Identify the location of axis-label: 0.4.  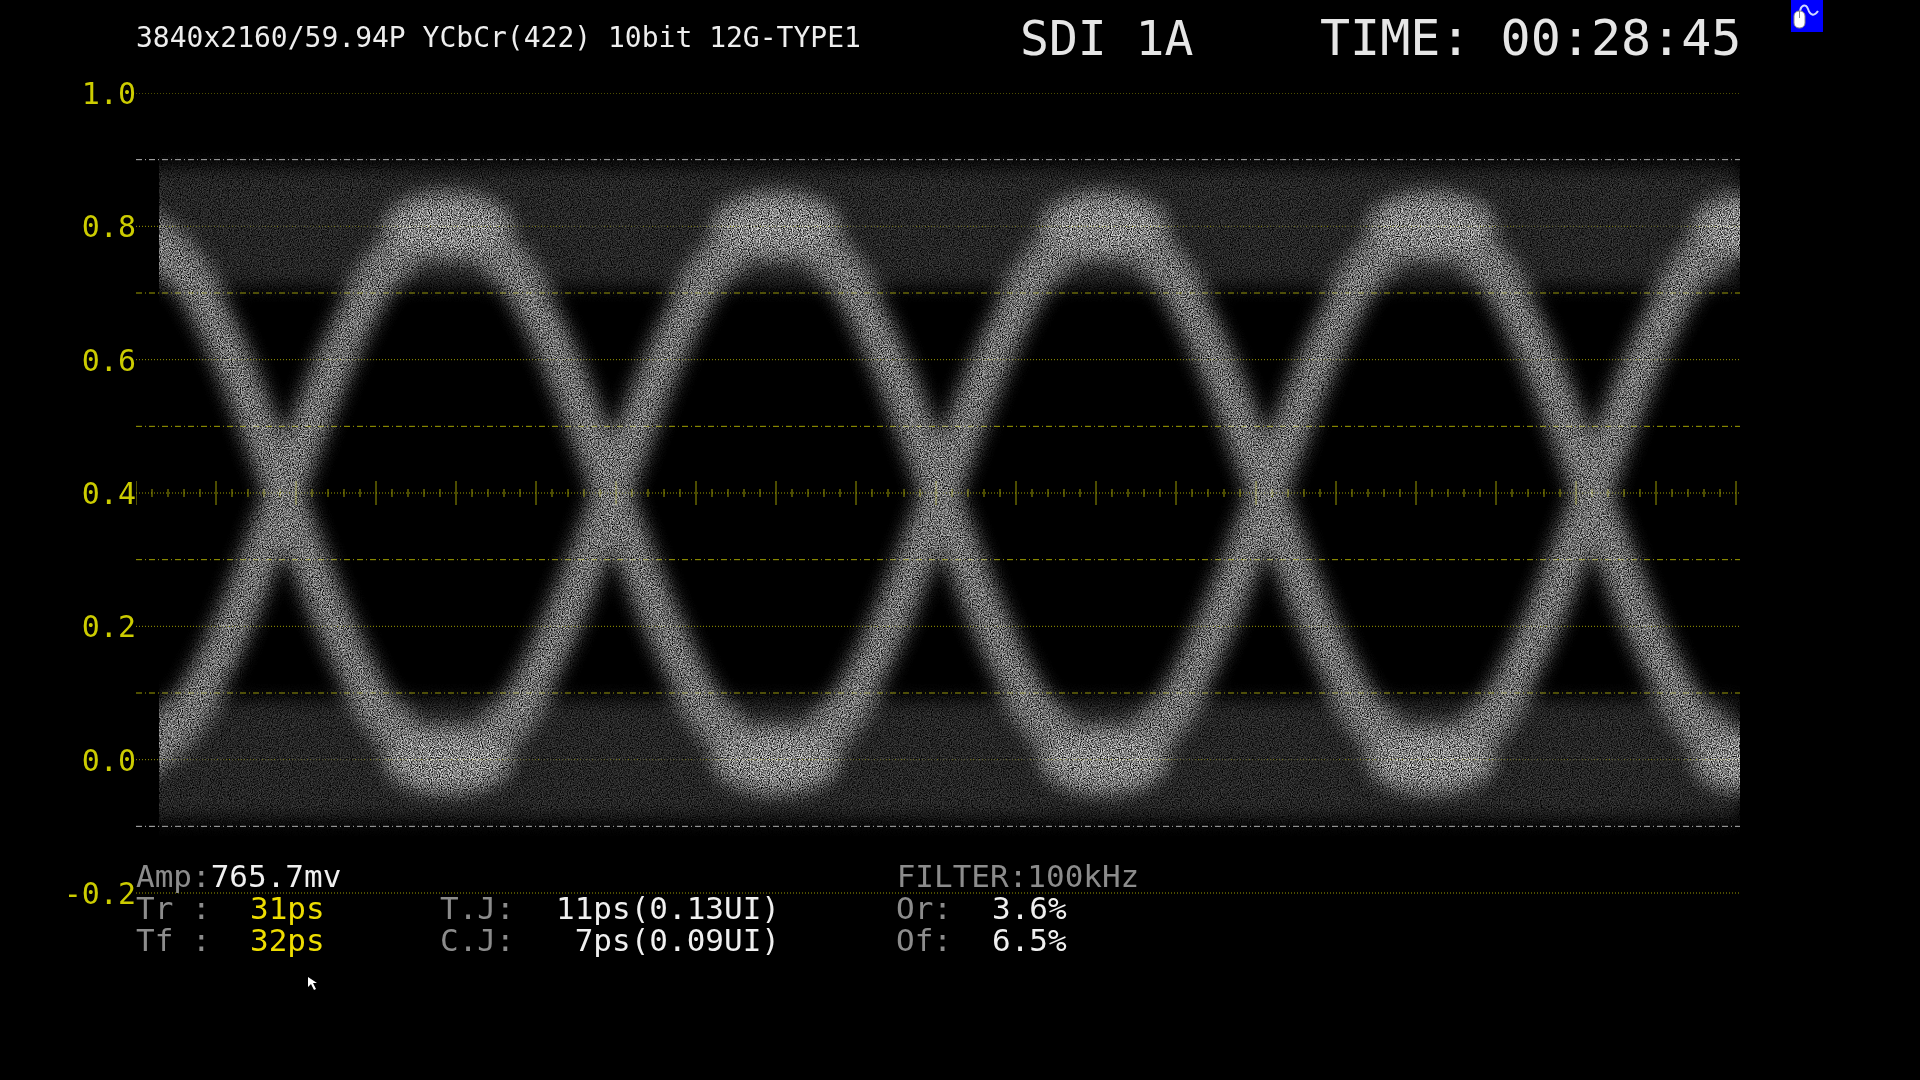
(108, 494).